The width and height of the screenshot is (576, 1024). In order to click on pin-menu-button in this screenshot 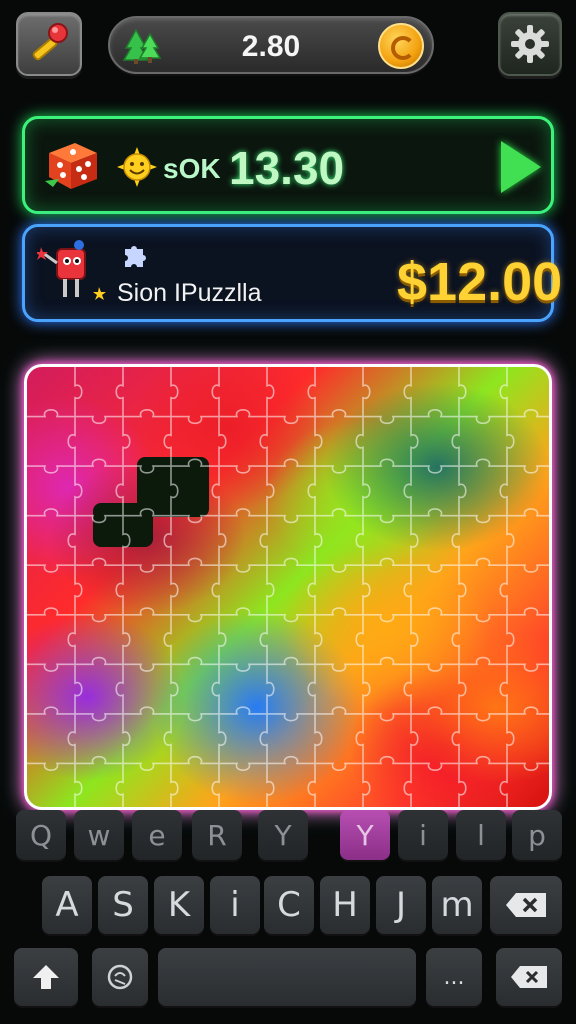, I will do `click(49, 44)`.